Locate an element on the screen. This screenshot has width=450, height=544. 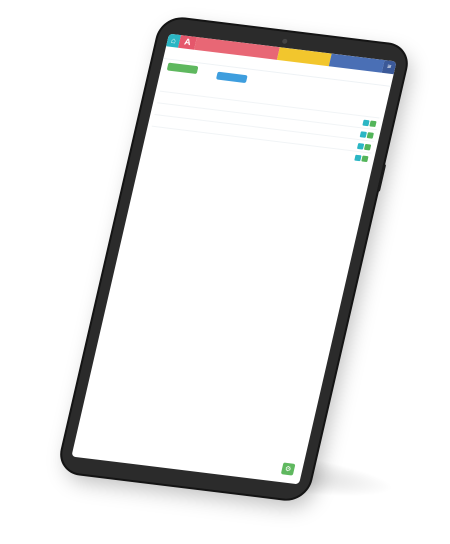
camera-icon is located at coordinates (284, 41).